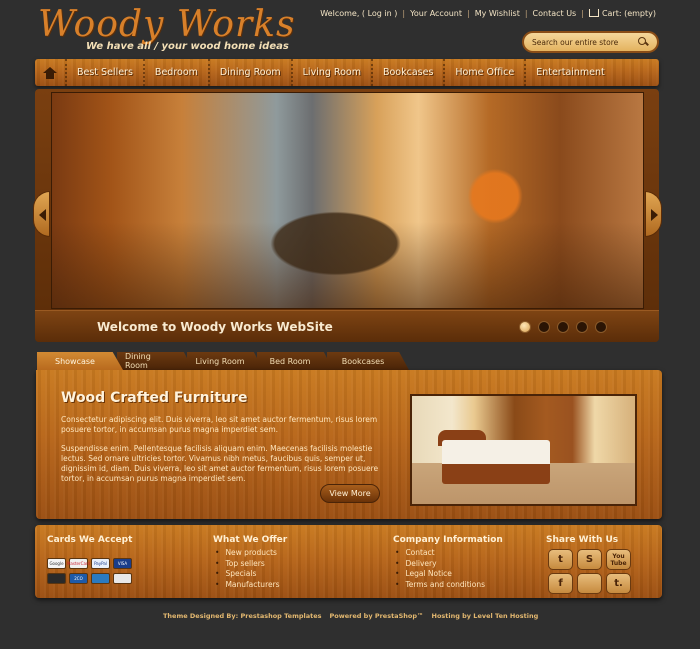  I want to click on slider-dots, so click(563, 327).